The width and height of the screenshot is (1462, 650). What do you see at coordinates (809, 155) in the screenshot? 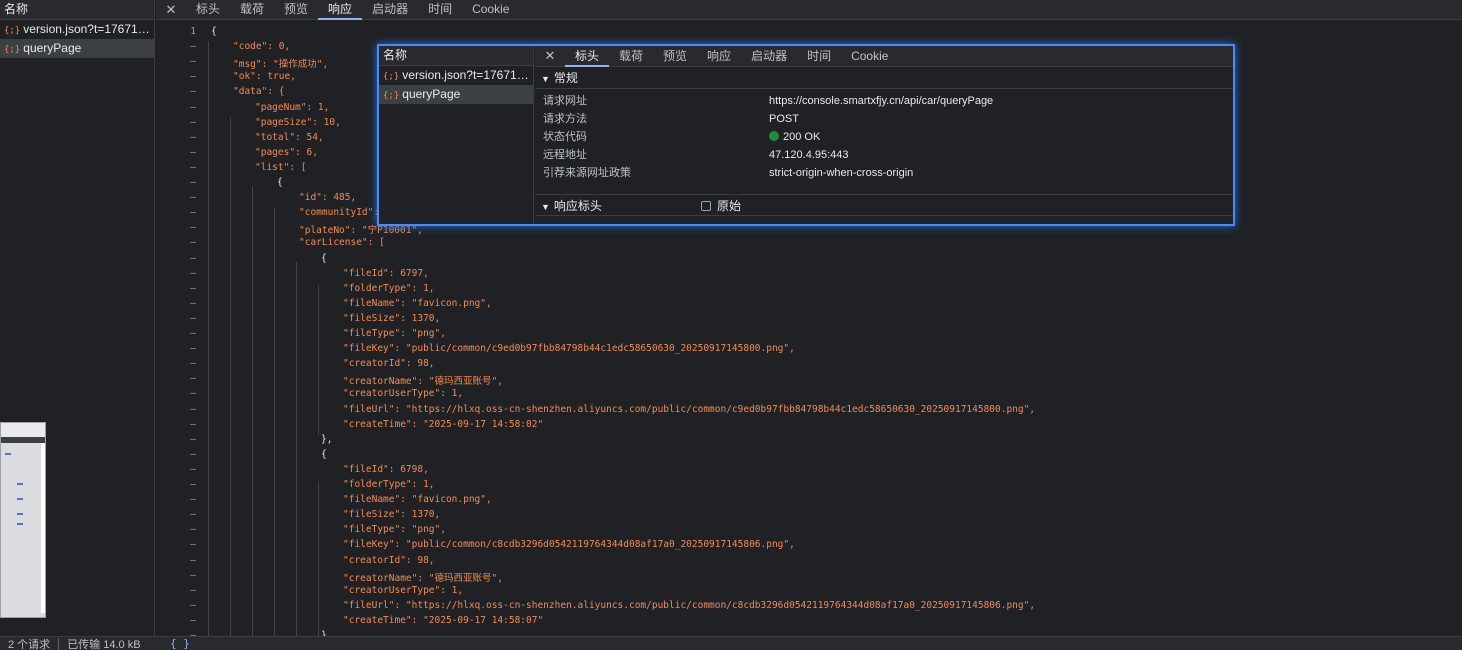
I see `row-value: 47.120.4.95:443` at bounding box center [809, 155].